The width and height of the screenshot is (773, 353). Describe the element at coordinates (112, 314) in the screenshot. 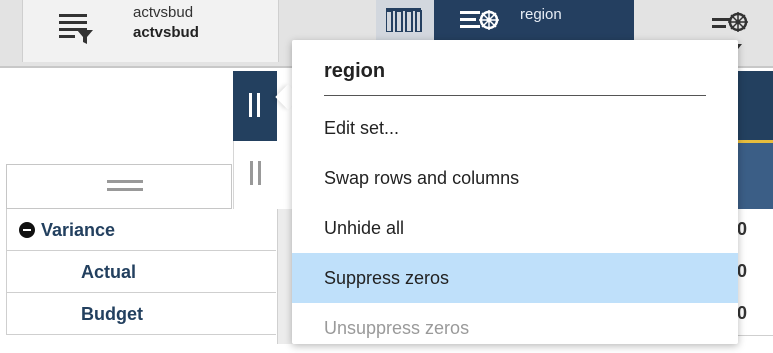

I see `row-label: Budget` at that location.